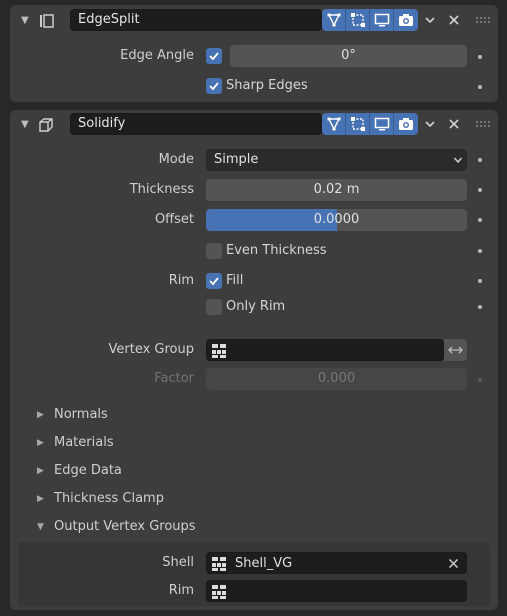 This screenshot has width=507, height=616. I want to click on mode-value: Simple, so click(236, 159).